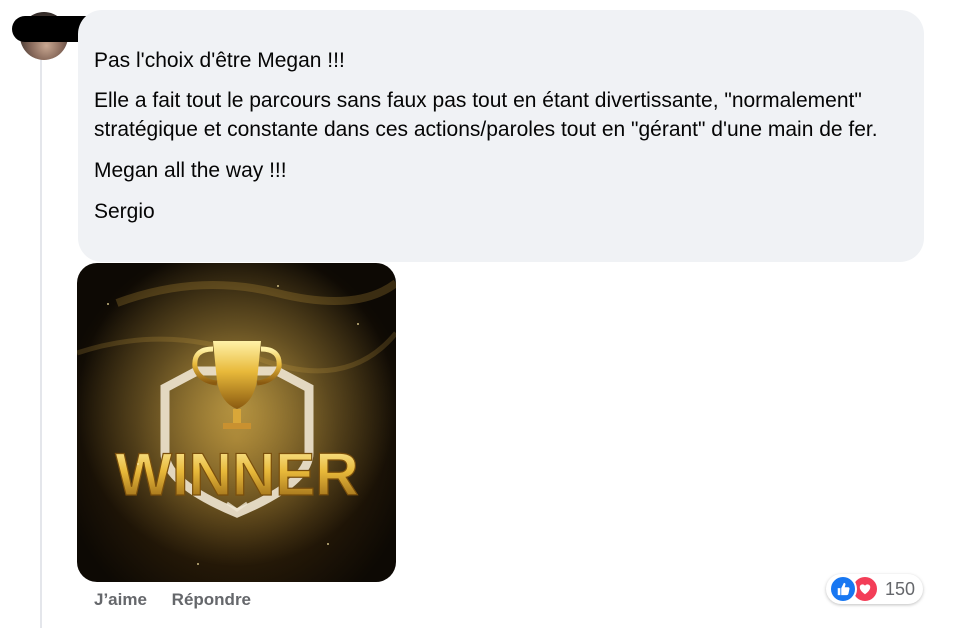  Describe the element at coordinates (41, 343) in the screenshot. I see `thread-line` at that location.